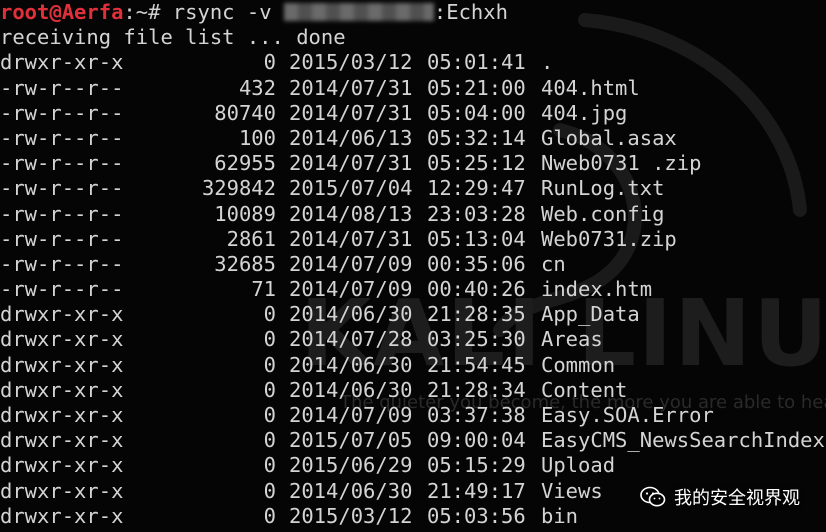  What do you see at coordinates (603, 213) in the screenshot?
I see `file-name: Web.config` at bounding box center [603, 213].